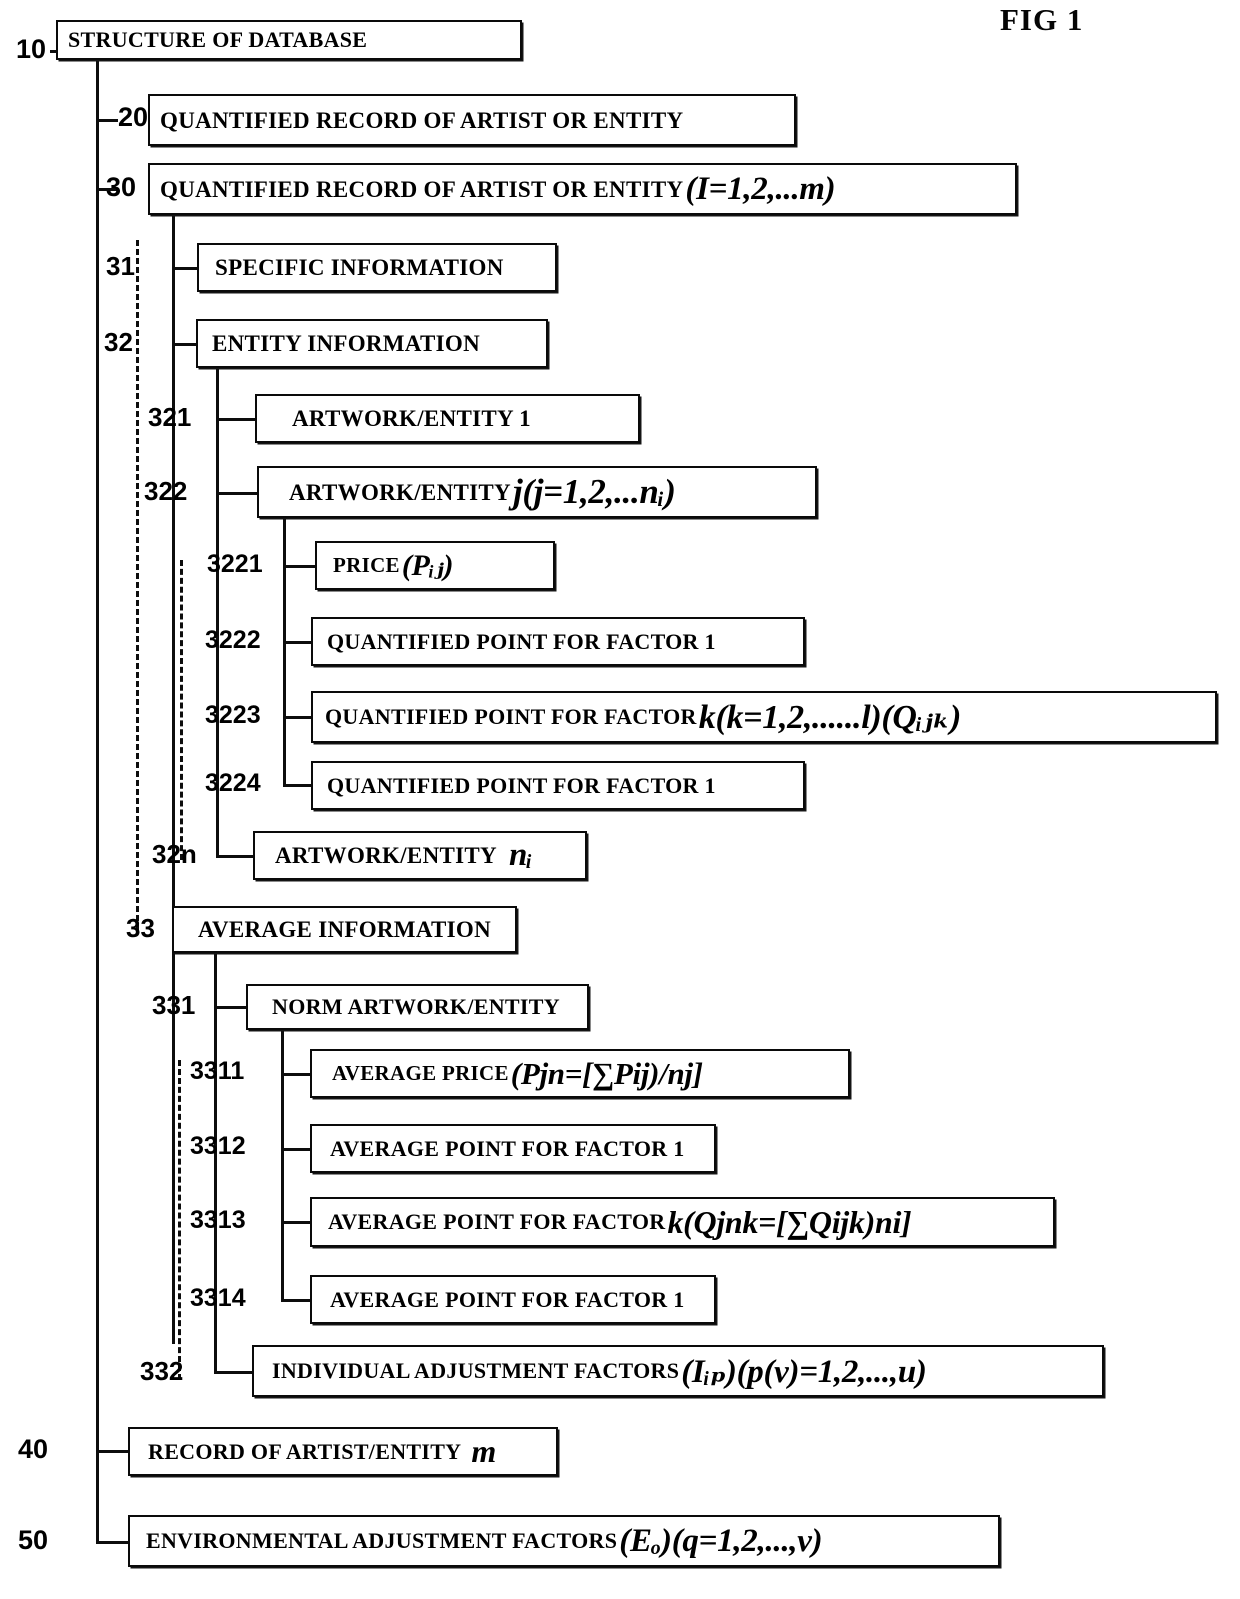  I want to click on ref-numeral-321: 321, so click(170, 417).